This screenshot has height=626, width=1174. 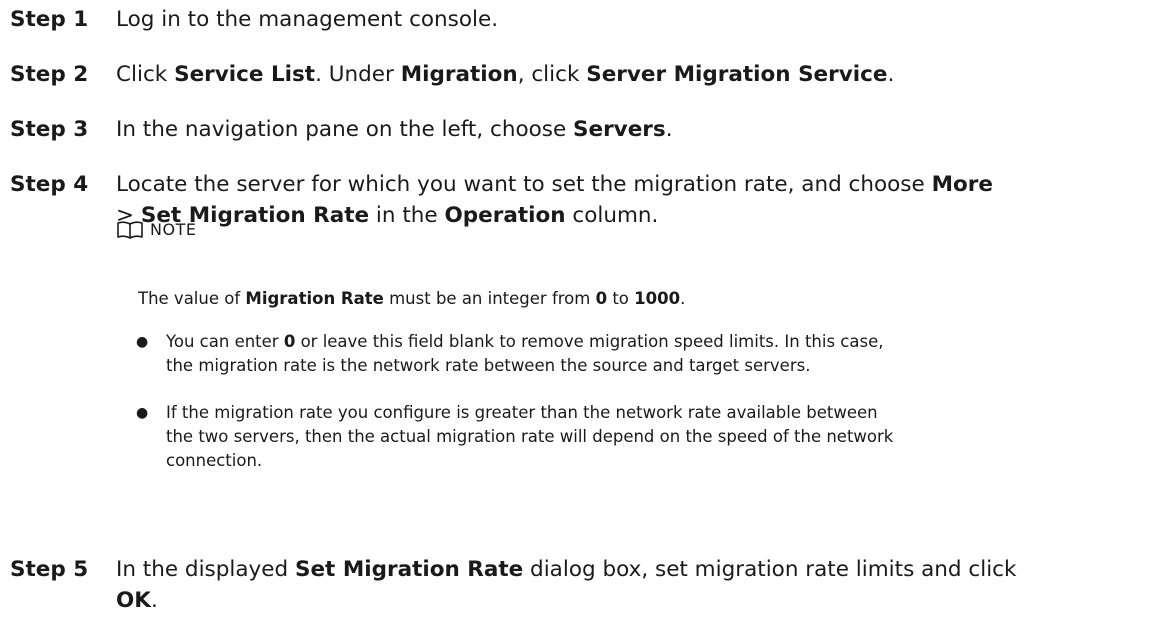 I want to click on text-run: In the displayed, so click(x=205, y=569).